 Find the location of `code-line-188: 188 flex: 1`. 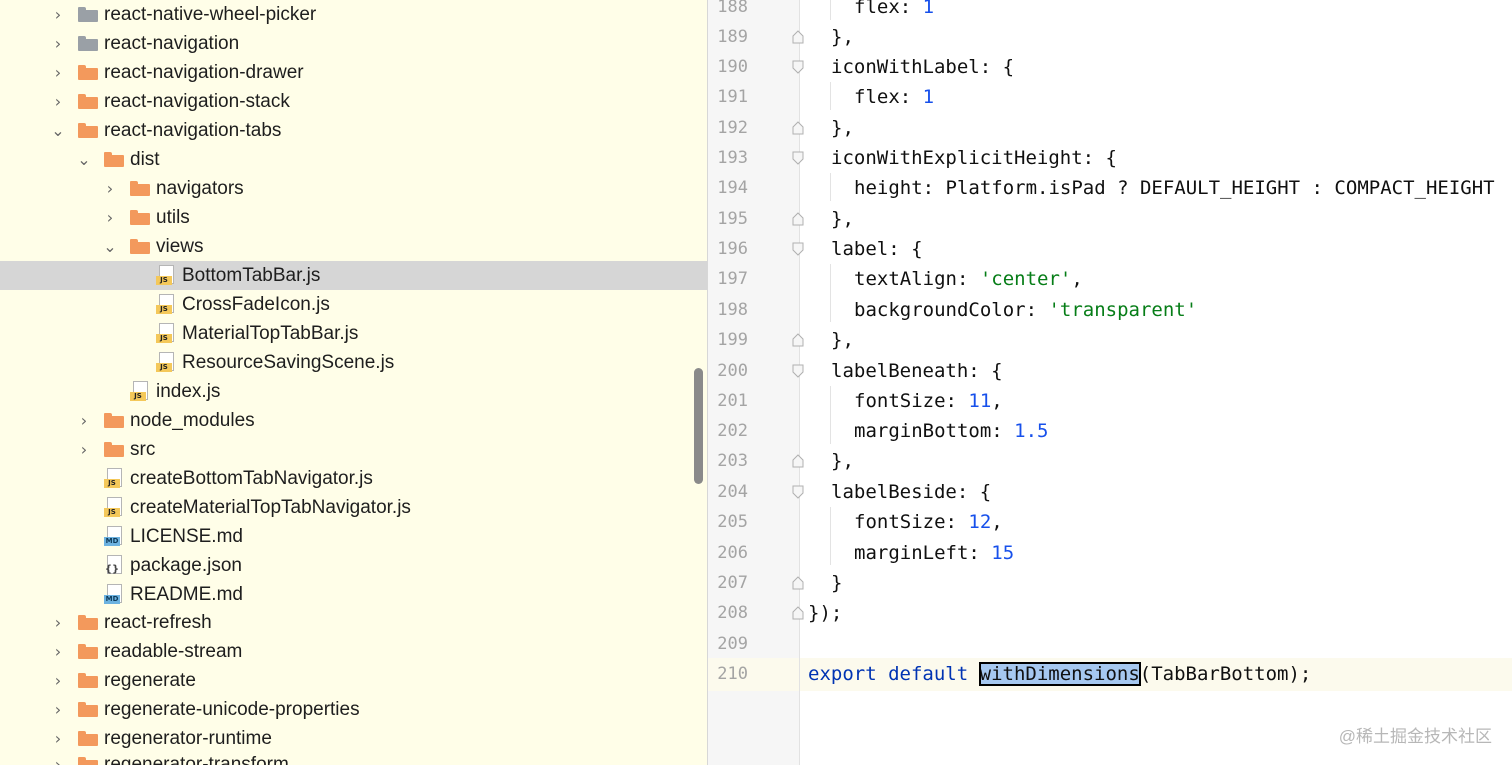

code-line-188: 188 flex: 1 is located at coordinates (756, 11).